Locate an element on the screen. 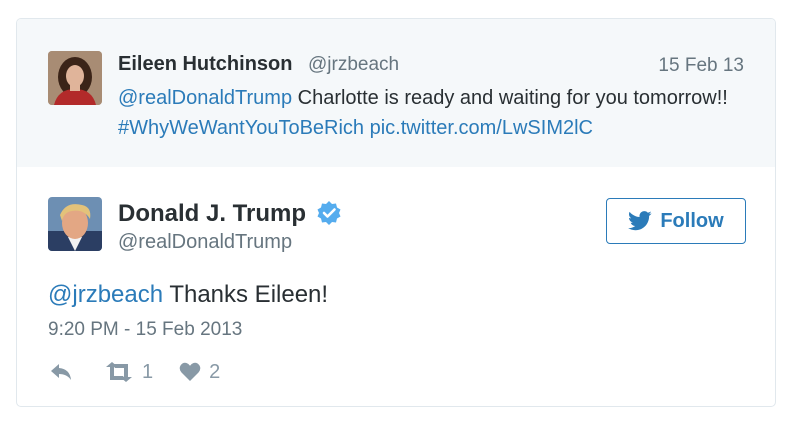 Image resolution: width=799 pixels, height=433 pixels. parent-author-name: Eileen Hutchinson is located at coordinates (205, 64).